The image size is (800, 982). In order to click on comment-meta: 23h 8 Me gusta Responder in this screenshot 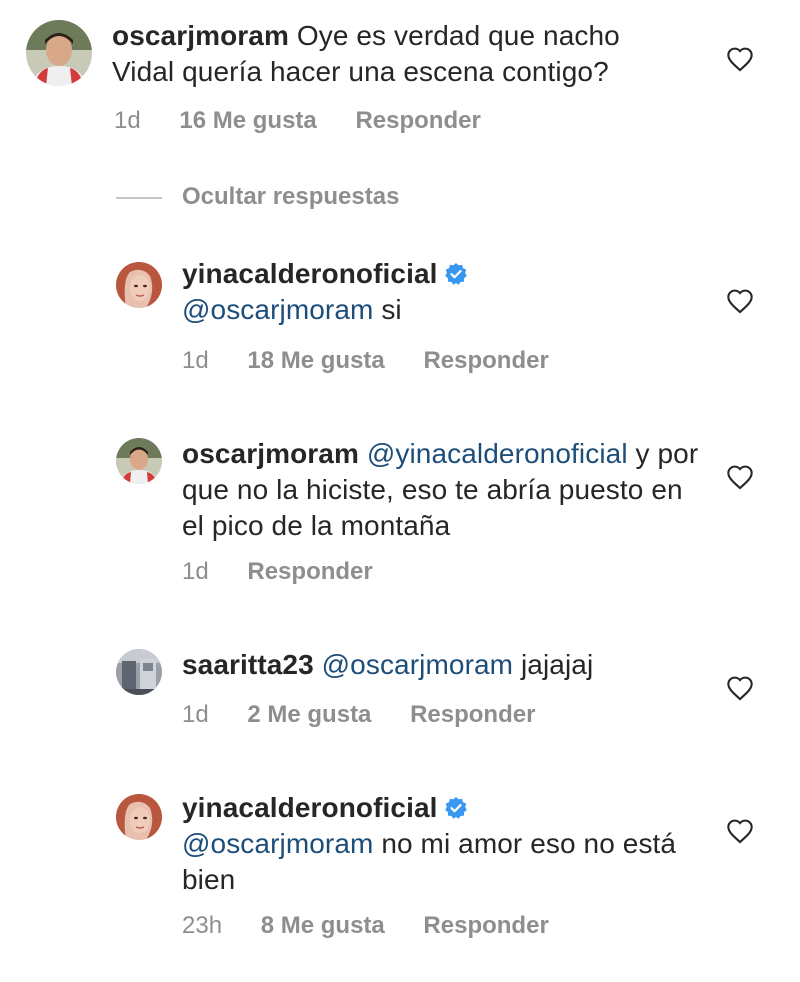, I will do `click(365, 926)`.